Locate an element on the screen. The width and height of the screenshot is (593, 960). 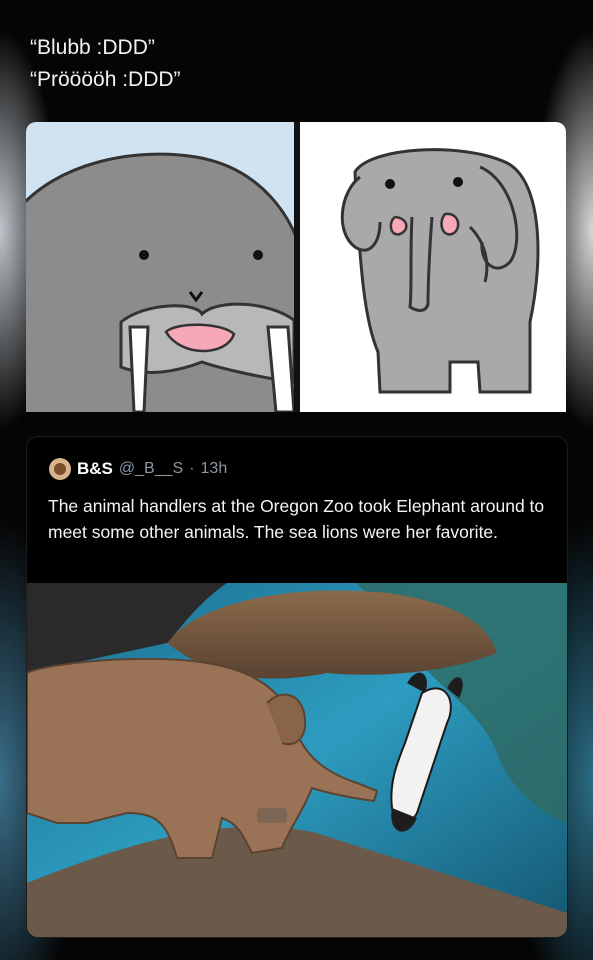
walrus-drawing is located at coordinates (160, 267).